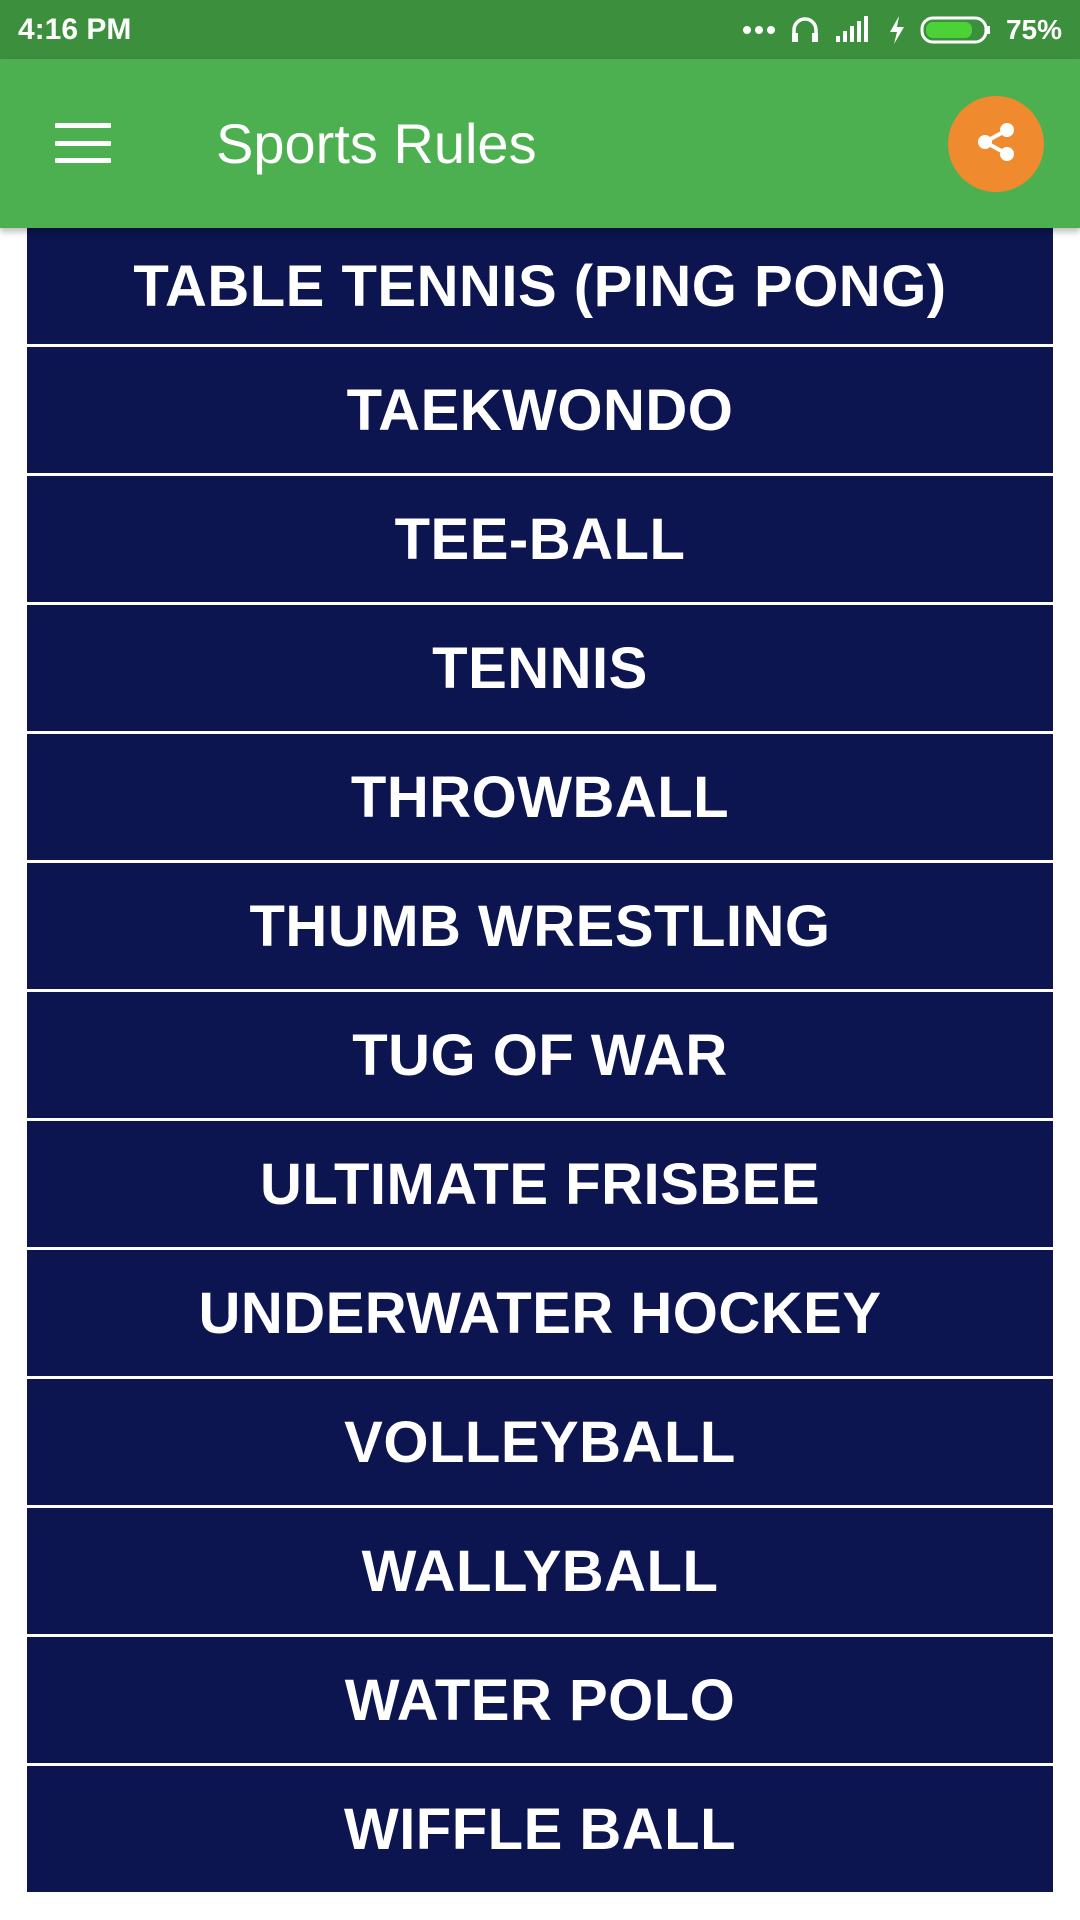 Image resolution: width=1080 pixels, height=1920 pixels. Describe the element at coordinates (540, 143) in the screenshot. I see `app-bar: Sports Rules` at that location.